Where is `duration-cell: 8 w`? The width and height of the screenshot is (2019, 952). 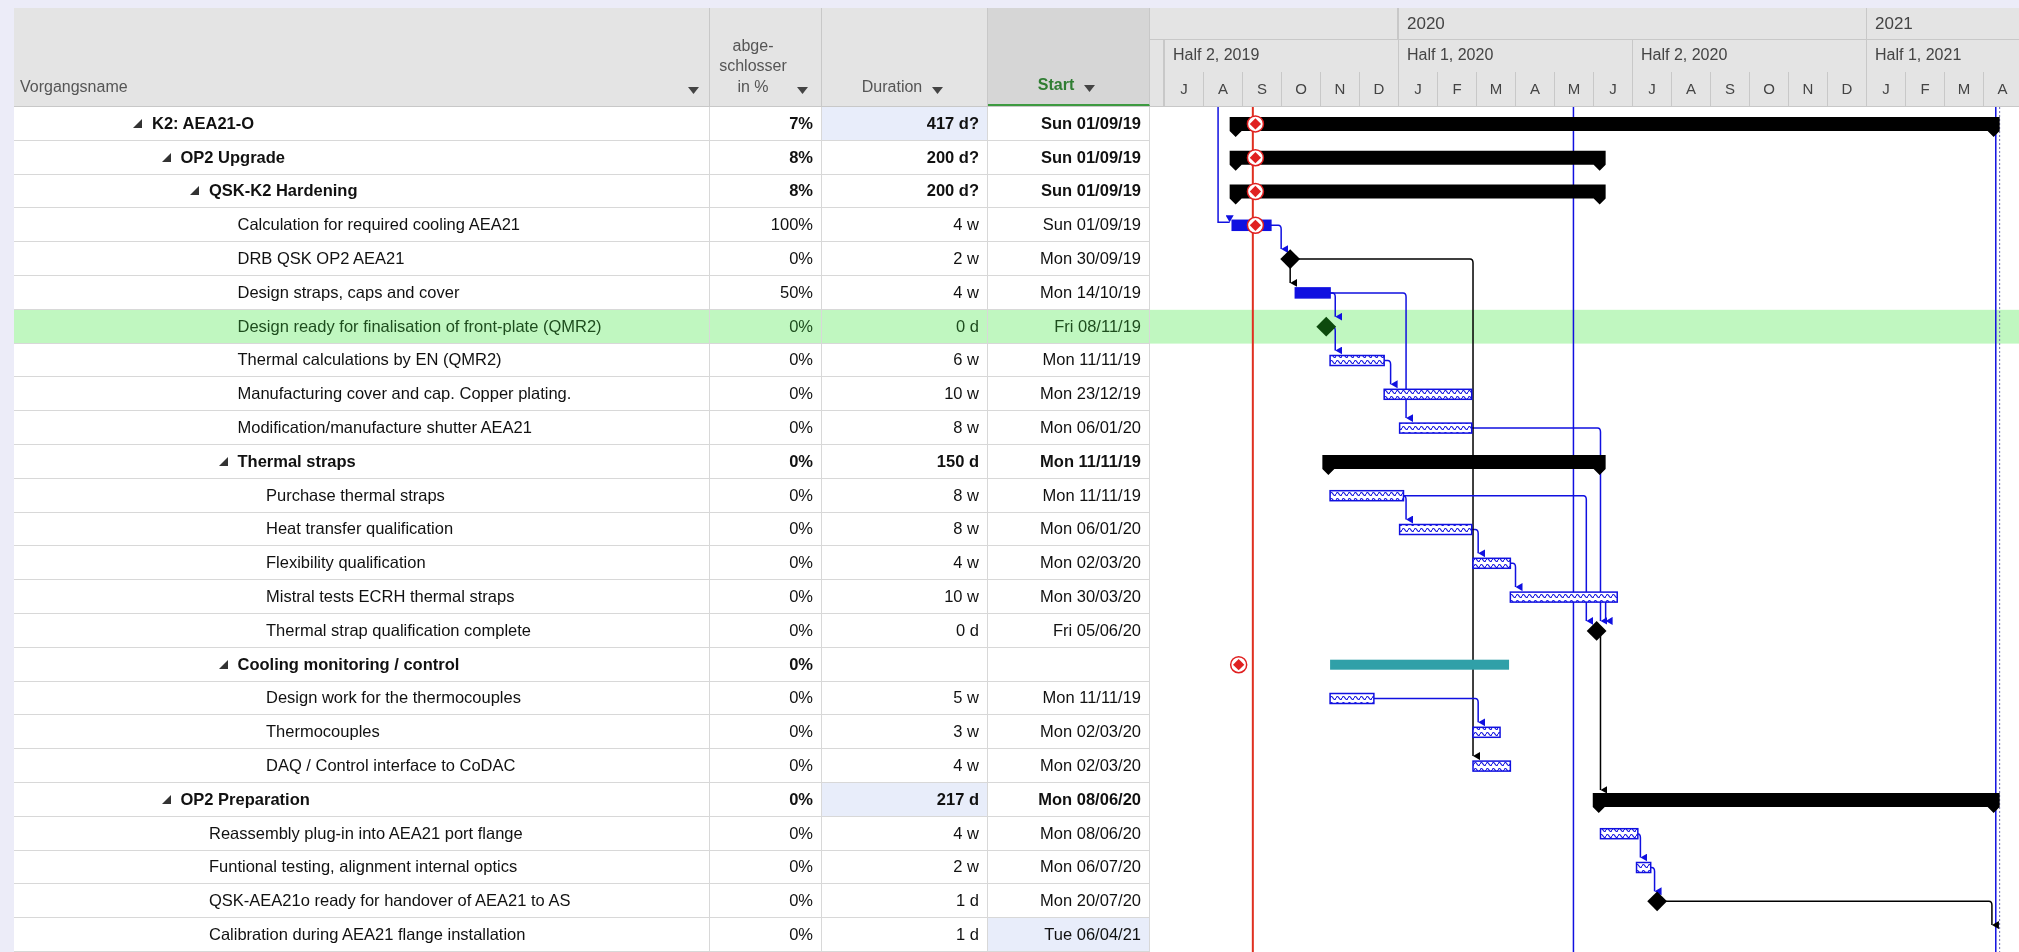
duration-cell: 8 w is located at coordinates (905, 495).